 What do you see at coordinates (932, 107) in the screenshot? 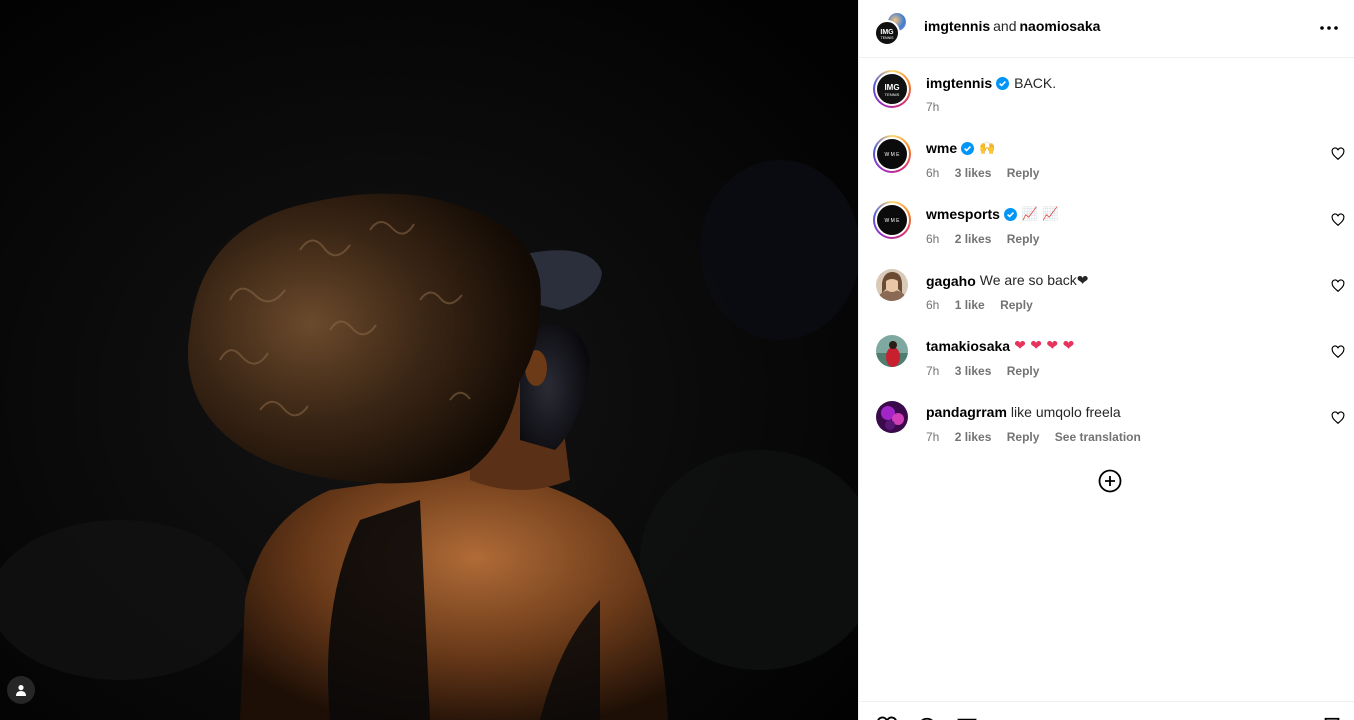
I see `caption-time: 7h` at bounding box center [932, 107].